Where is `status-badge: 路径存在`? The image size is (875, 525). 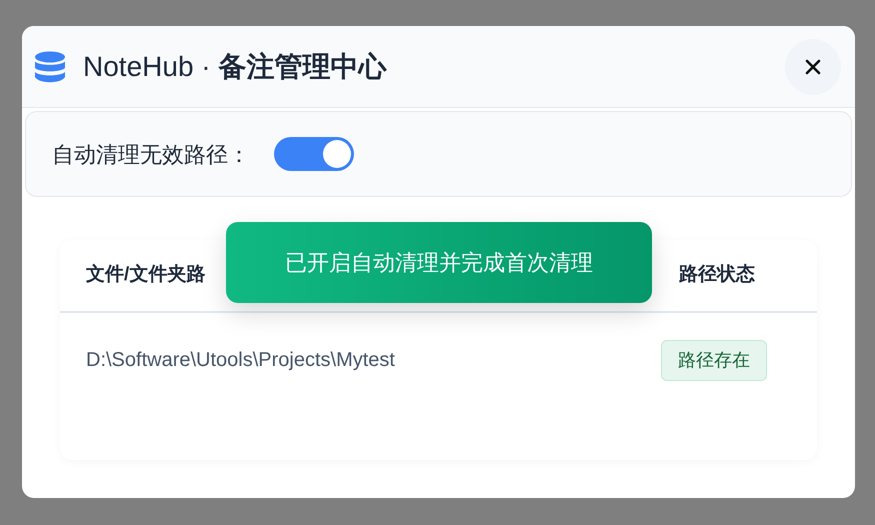 status-badge: 路径存在 is located at coordinates (714, 360).